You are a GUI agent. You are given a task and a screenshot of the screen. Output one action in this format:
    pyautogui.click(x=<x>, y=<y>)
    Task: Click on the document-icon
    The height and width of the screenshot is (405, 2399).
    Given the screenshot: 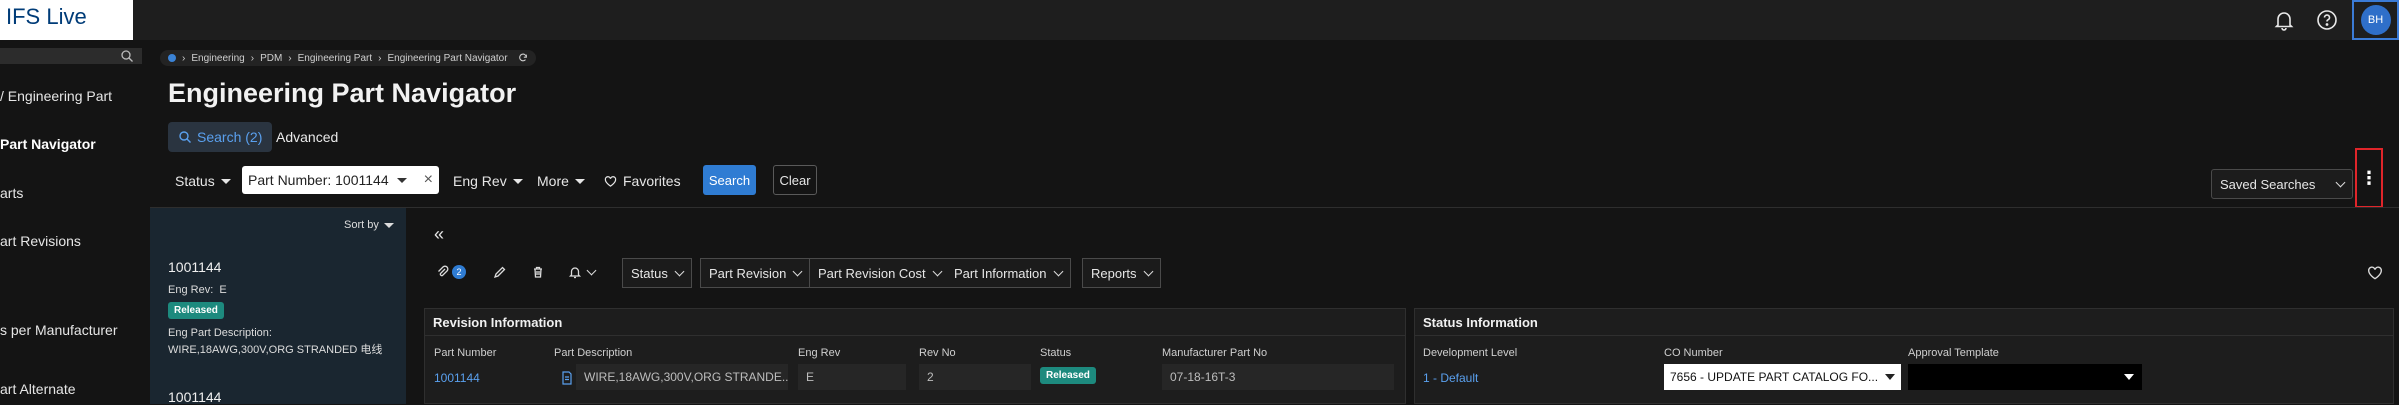 What is the action you would take?
    pyautogui.click(x=567, y=379)
    